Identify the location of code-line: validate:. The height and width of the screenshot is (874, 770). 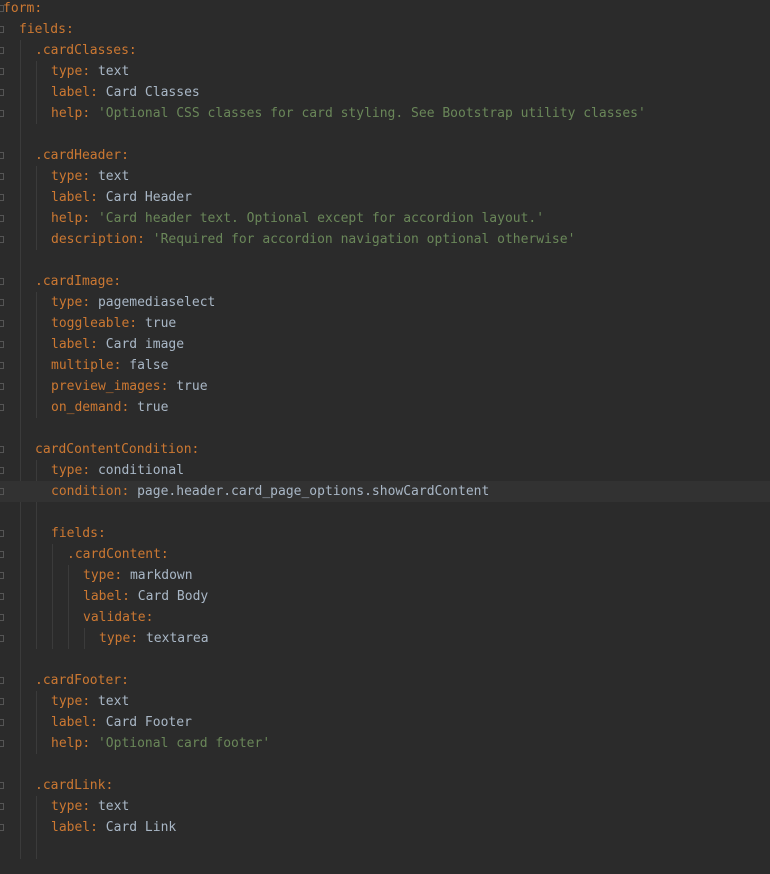
(385, 617).